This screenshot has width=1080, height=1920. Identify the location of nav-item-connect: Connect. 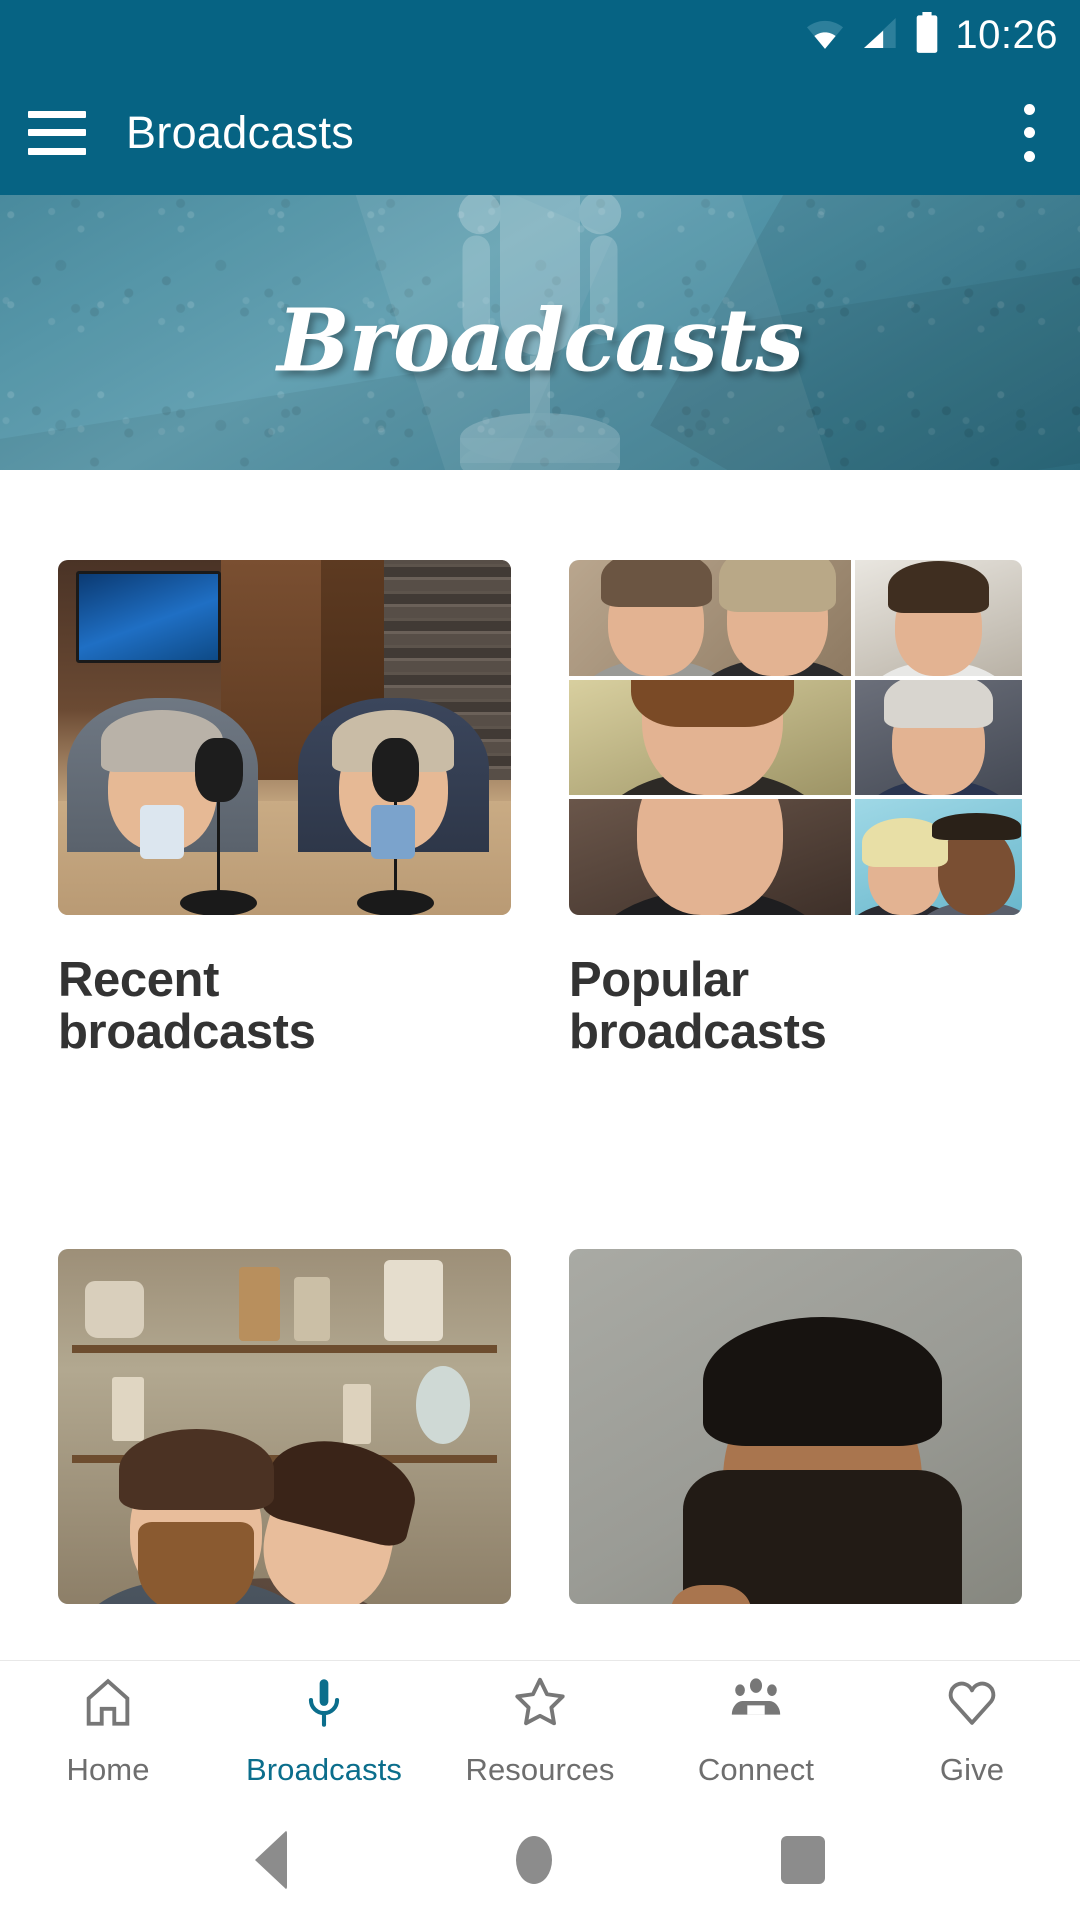
(756, 1730).